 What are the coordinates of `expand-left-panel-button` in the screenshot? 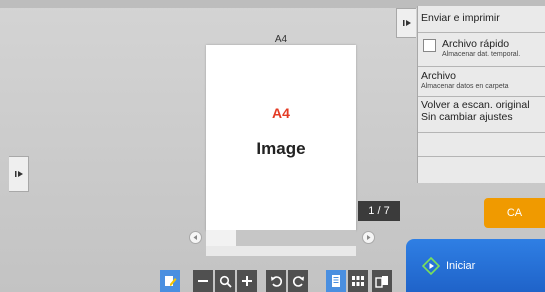 It's located at (19, 174).